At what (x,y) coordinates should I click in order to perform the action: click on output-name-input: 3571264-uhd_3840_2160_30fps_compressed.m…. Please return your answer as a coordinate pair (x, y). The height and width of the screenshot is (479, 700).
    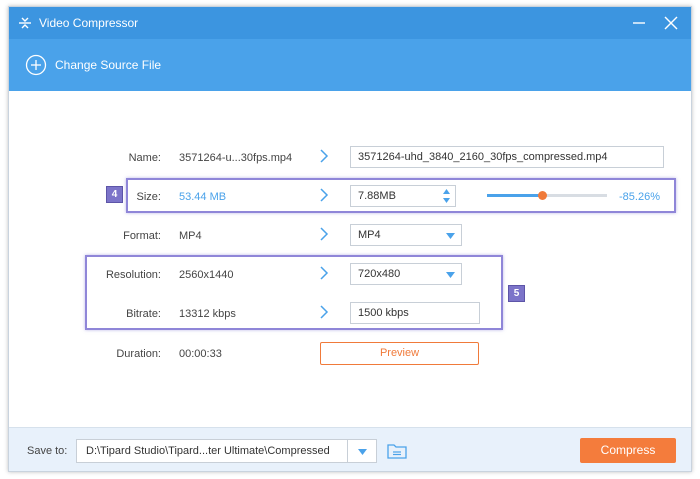
    Looking at the image, I should click on (507, 157).